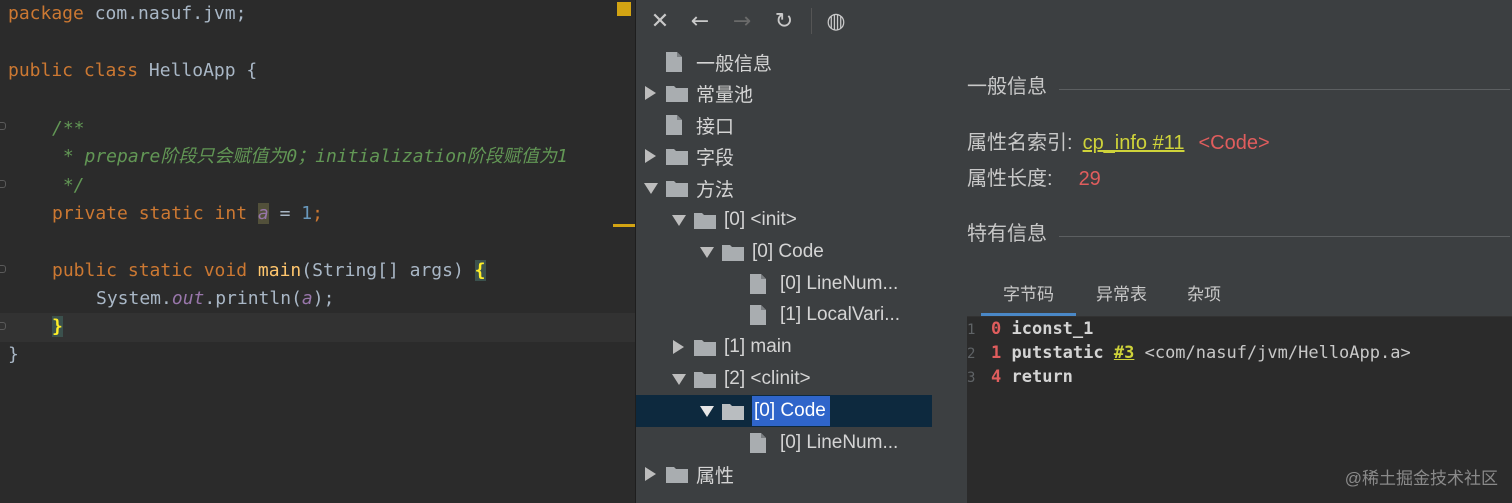 The height and width of the screenshot is (503, 1512). Describe the element at coordinates (155, 213) in the screenshot. I see `keyword: private static int` at that location.